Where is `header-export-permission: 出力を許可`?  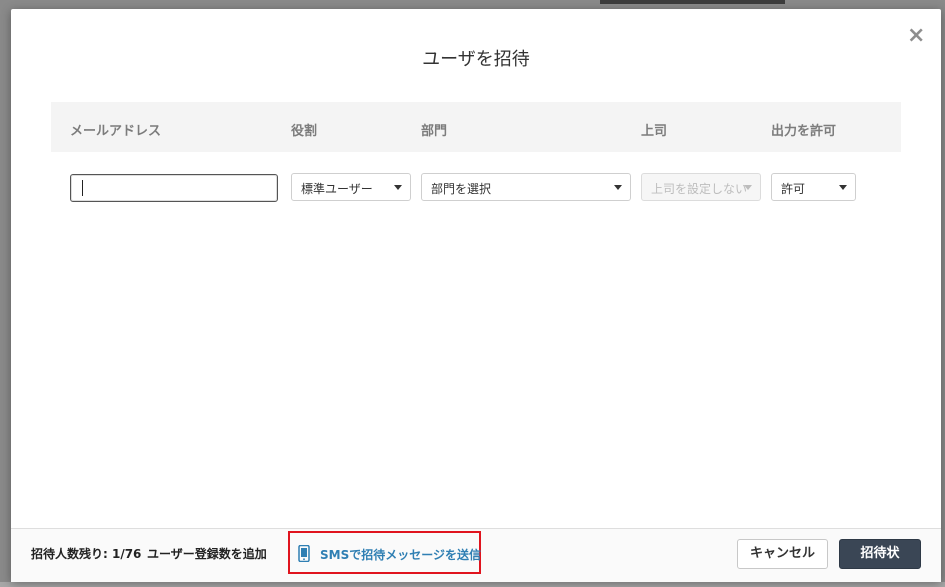 header-export-permission: 出力を許可 is located at coordinates (804, 131).